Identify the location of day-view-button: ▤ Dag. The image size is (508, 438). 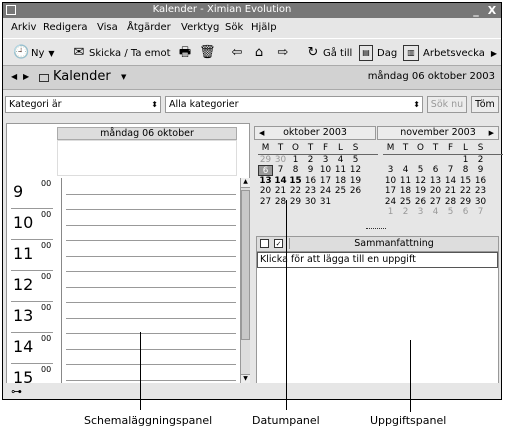
(378, 53).